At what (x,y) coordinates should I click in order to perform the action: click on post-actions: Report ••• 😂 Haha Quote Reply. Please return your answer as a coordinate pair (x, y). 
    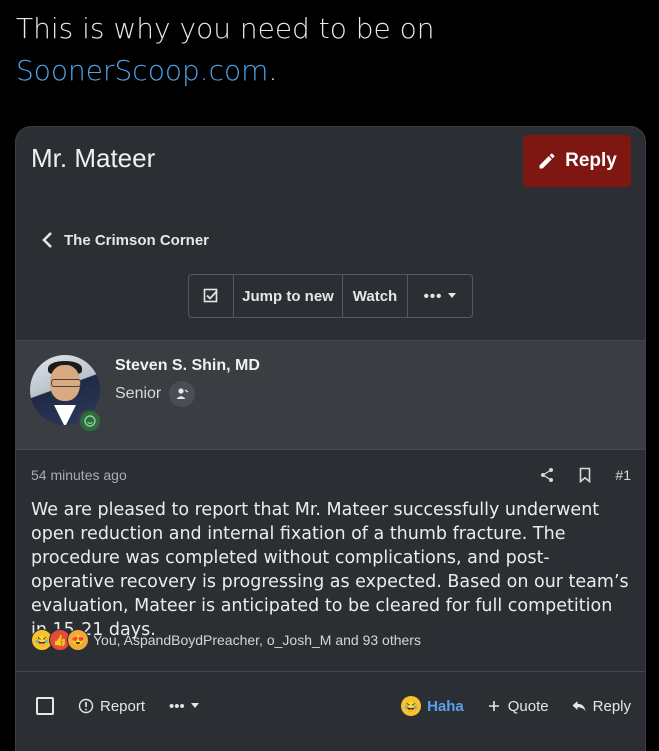
    Looking at the image, I should click on (331, 706).